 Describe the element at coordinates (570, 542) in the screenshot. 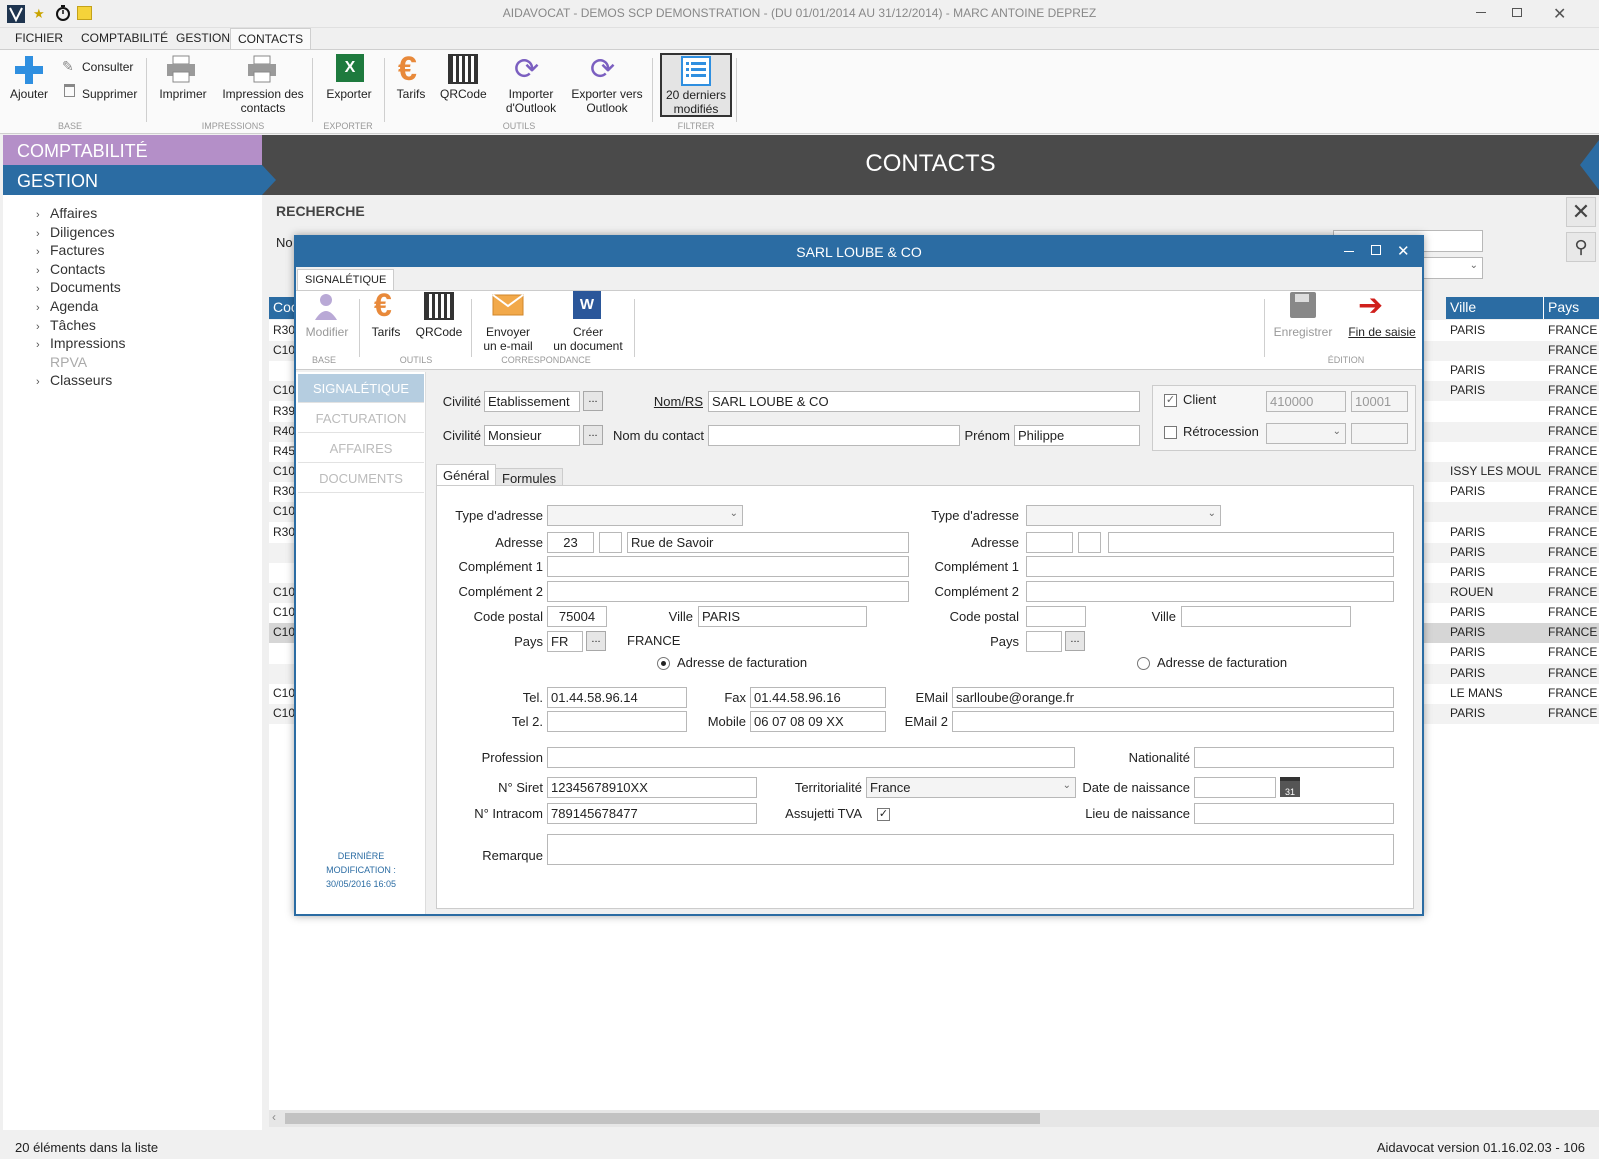

I see `adresse-num-field: 23` at that location.